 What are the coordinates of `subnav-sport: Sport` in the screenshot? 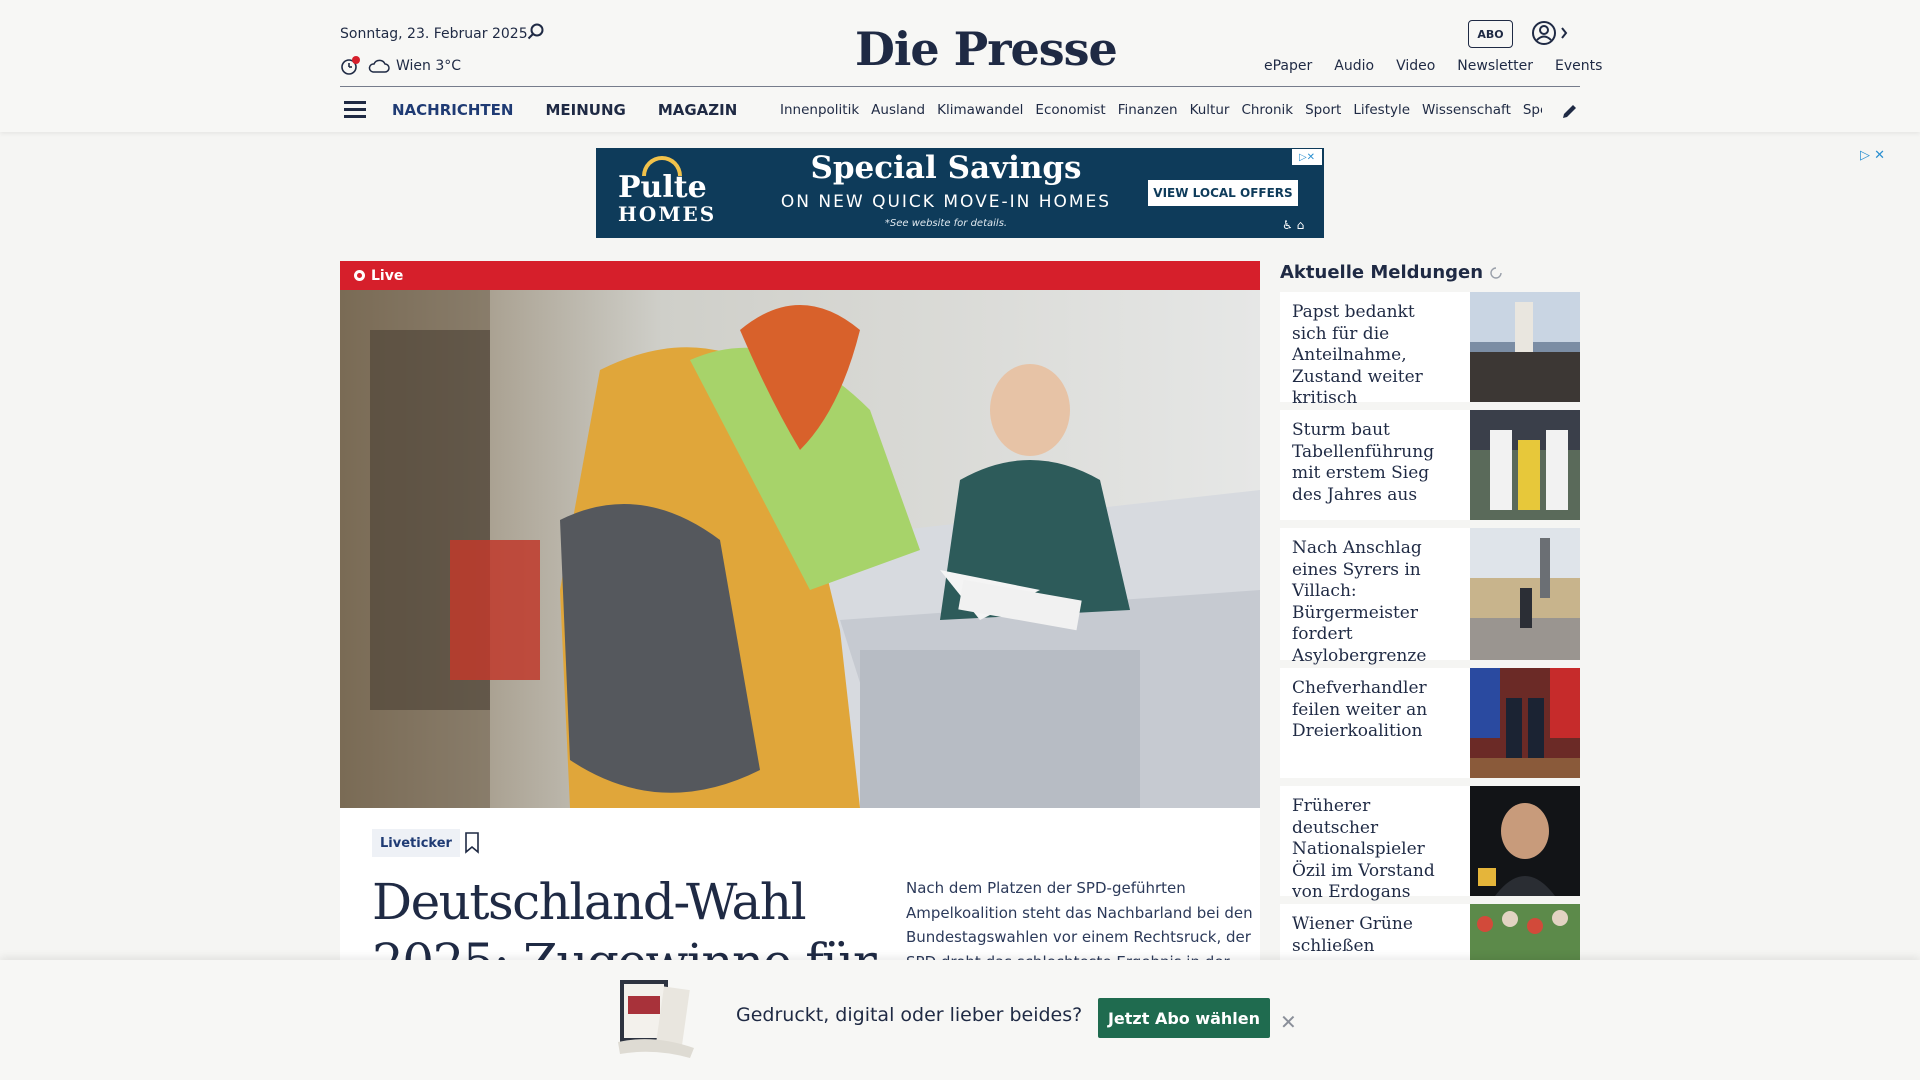 It's located at (1323, 110).